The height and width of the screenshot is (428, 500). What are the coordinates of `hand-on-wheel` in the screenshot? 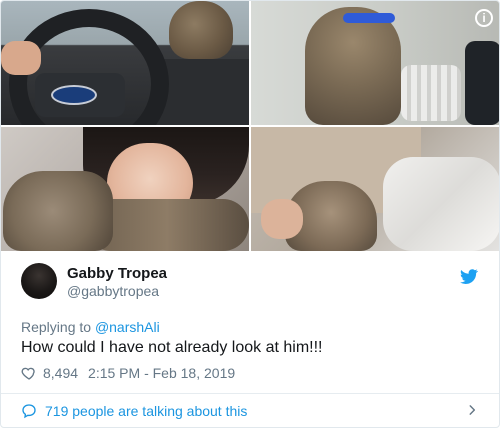 It's located at (21, 58).